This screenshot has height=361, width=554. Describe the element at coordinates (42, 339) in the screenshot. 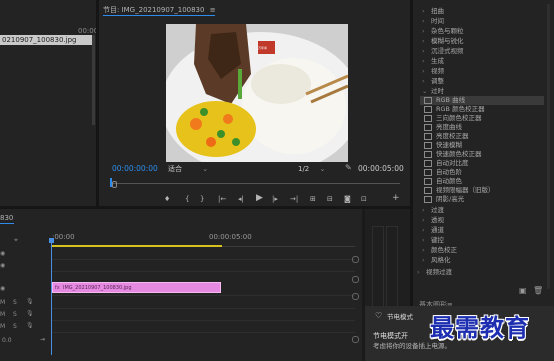

I see `go-to-end-icon: ⇥` at that location.